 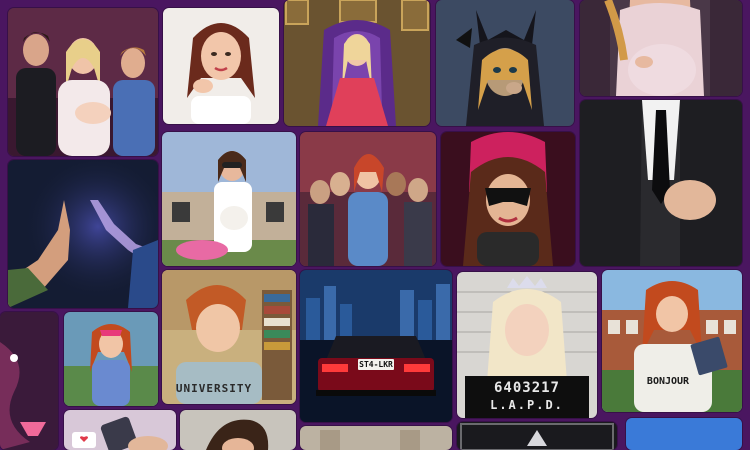 I want to click on story-tile-squad, so click(x=368, y=199).